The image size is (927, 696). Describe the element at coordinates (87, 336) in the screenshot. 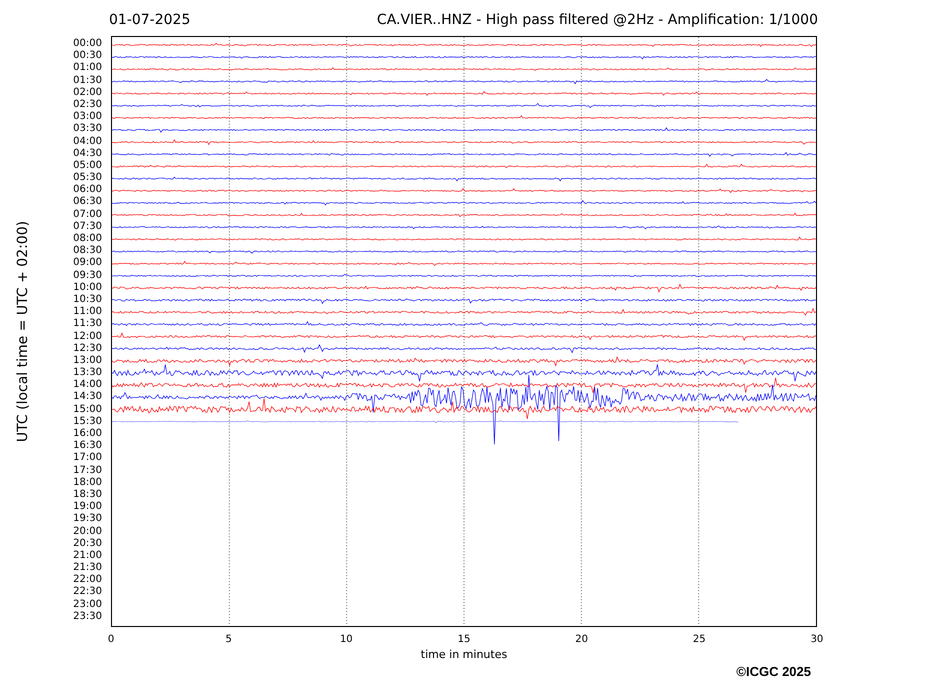

I see `time-label: 12:00` at that location.